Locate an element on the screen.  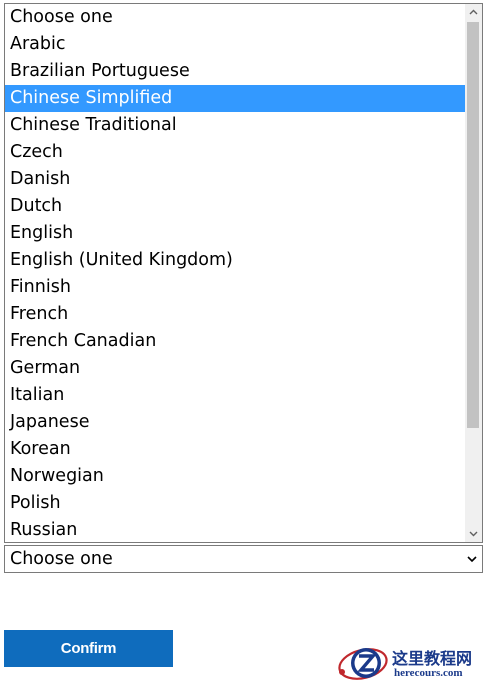
listbox-option: Choose one is located at coordinates (235, 17).